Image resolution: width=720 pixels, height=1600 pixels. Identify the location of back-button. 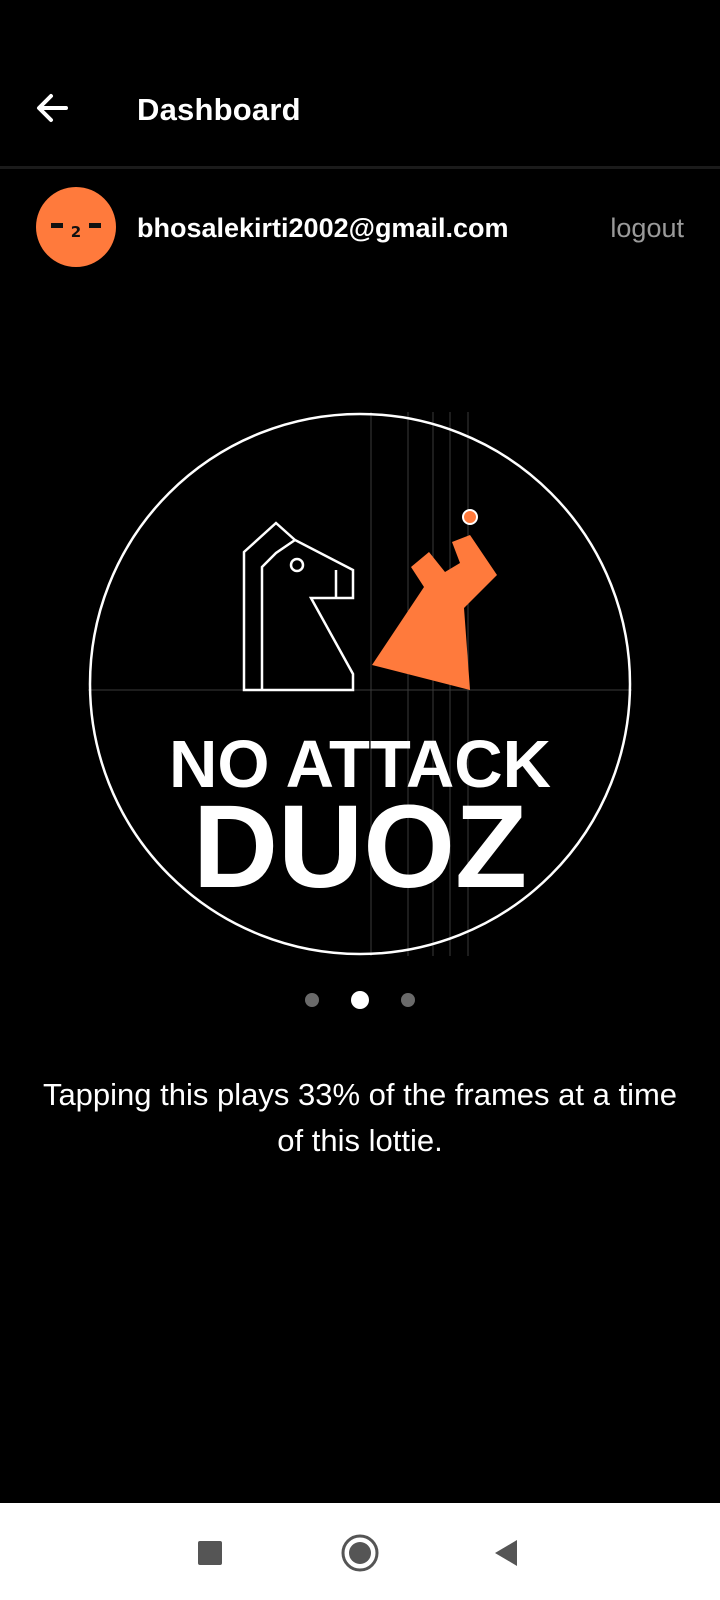
(52, 108).